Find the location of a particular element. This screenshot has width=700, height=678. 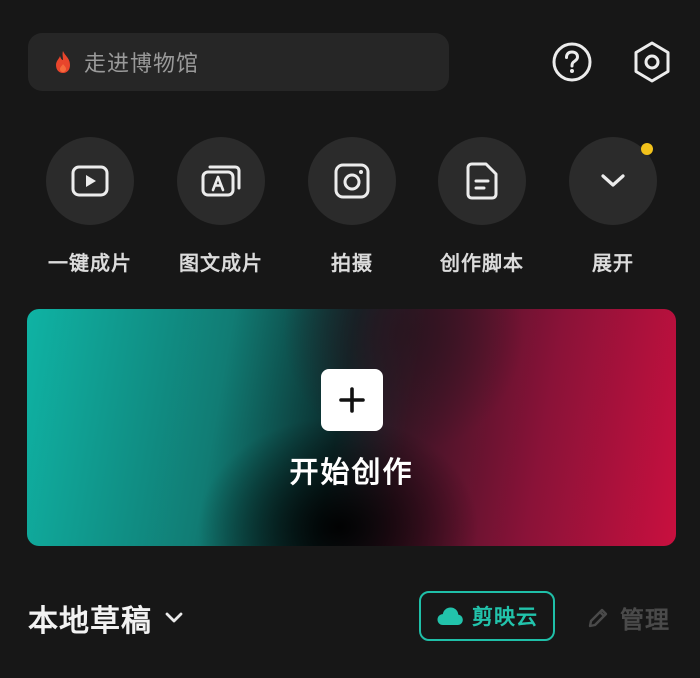

settings-hexagon-icon is located at coordinates (652, 62).